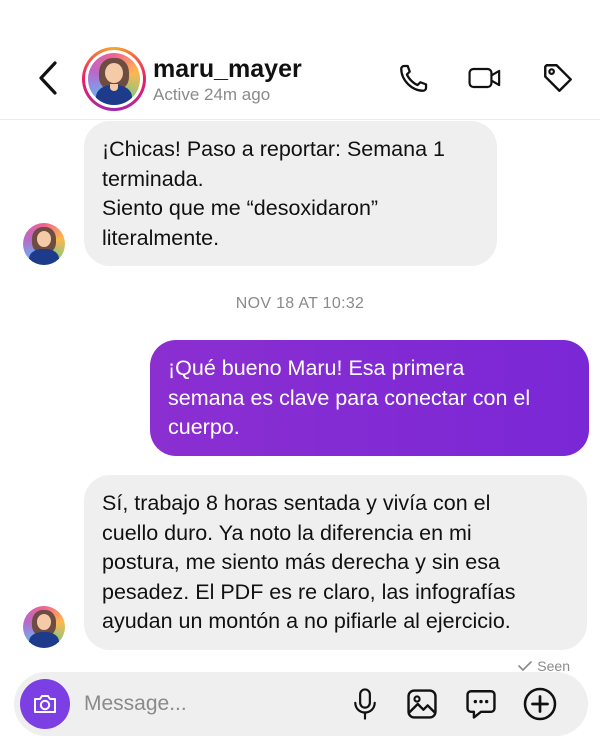 This screenshot has width=600, height=744. Describe the element at coordinates (204, 427) in the screenshot. I see `message-line: cuerpo.` at that location.